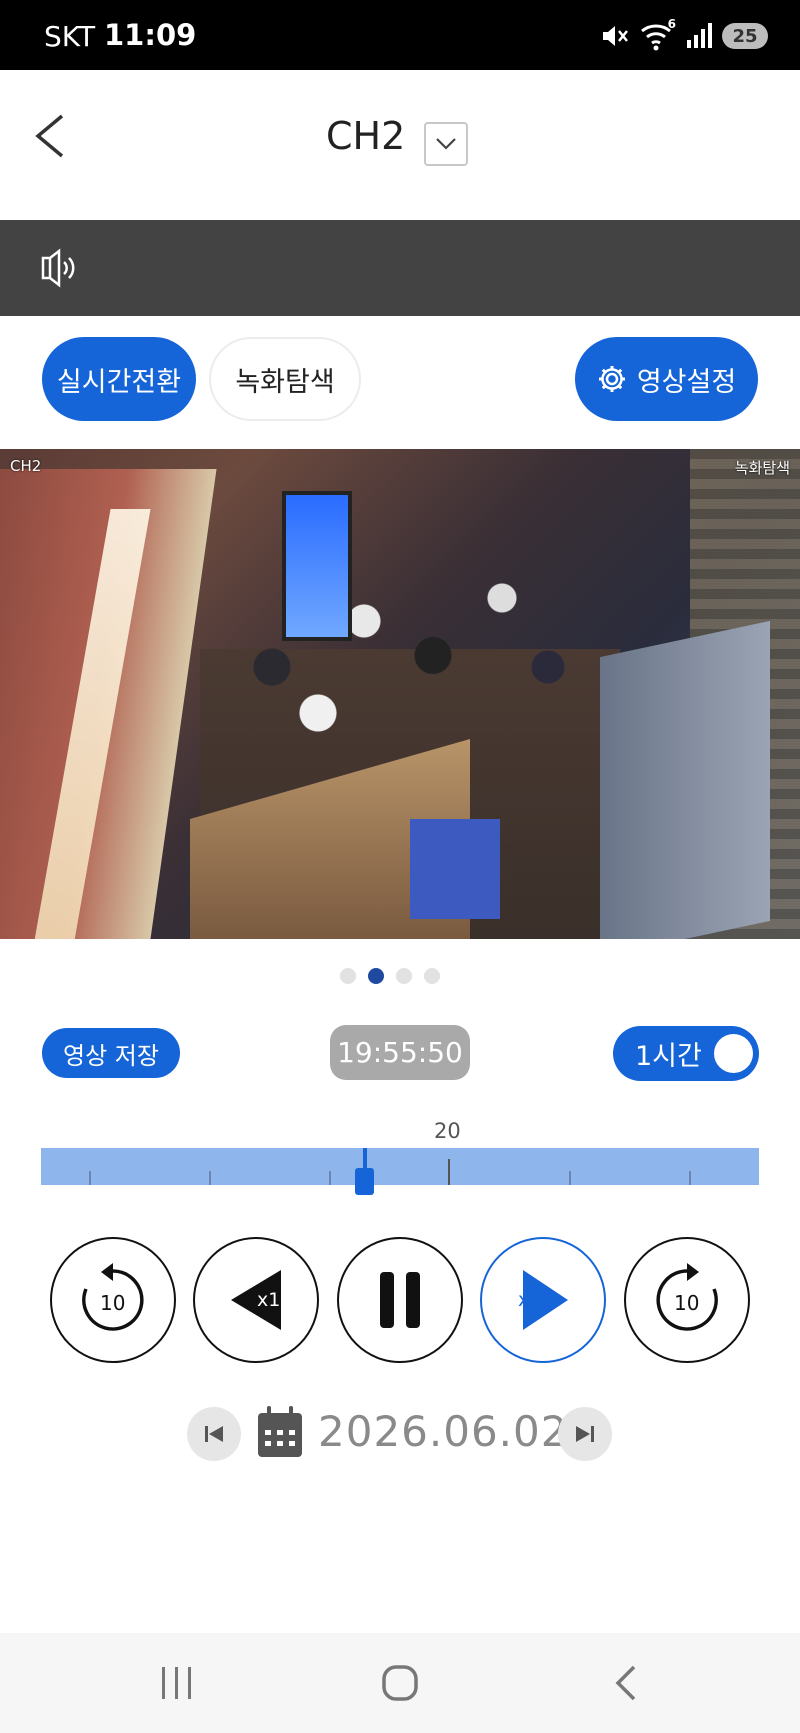 Image resolution: width=800 pixels, height=1733 pixels. Describe the element at coordinates (400, 268) in the screenshot. I see `audio-bar` at that location.